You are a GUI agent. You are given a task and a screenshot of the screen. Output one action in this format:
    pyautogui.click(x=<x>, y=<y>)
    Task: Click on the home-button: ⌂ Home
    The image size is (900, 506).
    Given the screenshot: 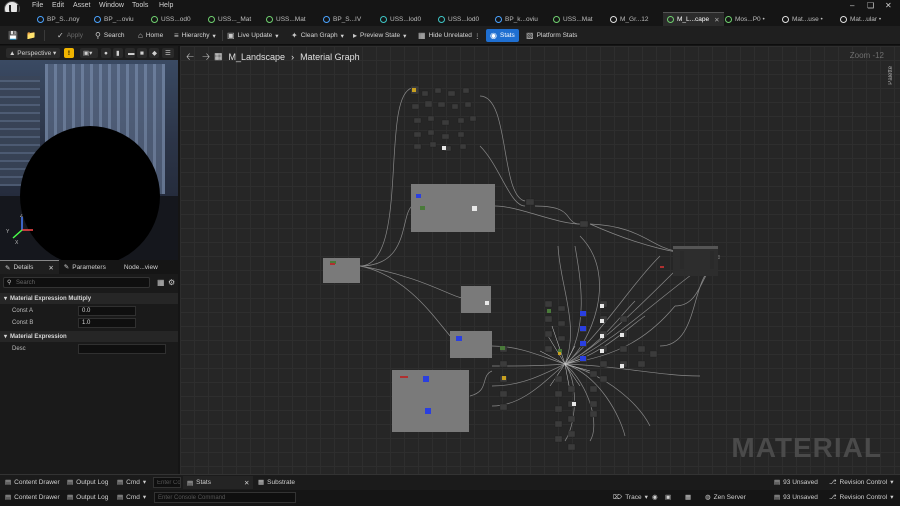 What is the action you would take?
    pyautogui.click(x=150, y=35)
    